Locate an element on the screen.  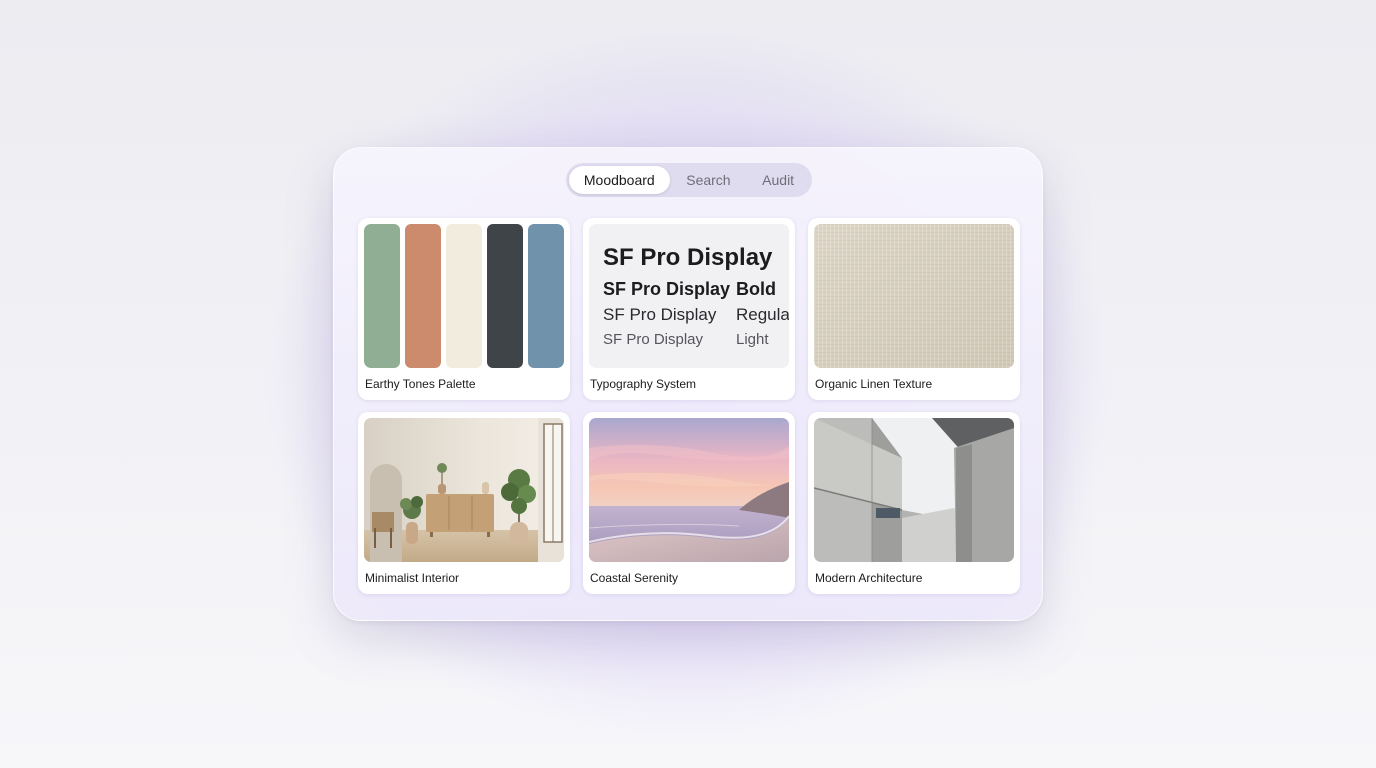
card-label: Organic Linen Texture is located at coordinates (874, 384).